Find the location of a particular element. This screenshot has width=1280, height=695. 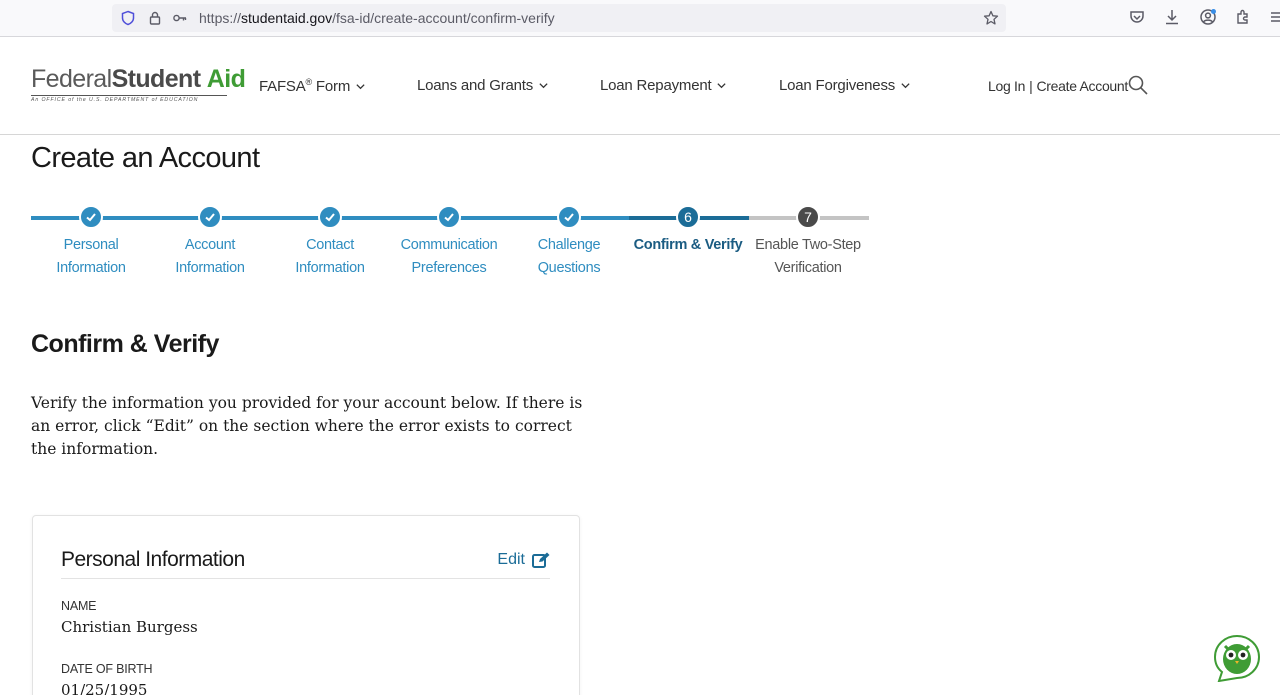

step-contact-information: Contact Information is located at coordinates (330, 242).